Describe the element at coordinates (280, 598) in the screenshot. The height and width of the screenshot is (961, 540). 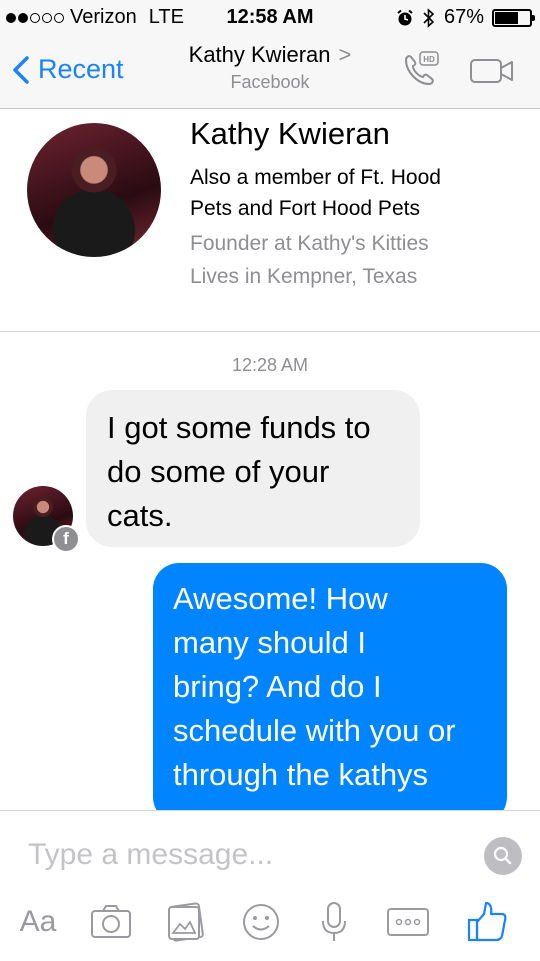
I see `message-line: Awesome! How` at that location.